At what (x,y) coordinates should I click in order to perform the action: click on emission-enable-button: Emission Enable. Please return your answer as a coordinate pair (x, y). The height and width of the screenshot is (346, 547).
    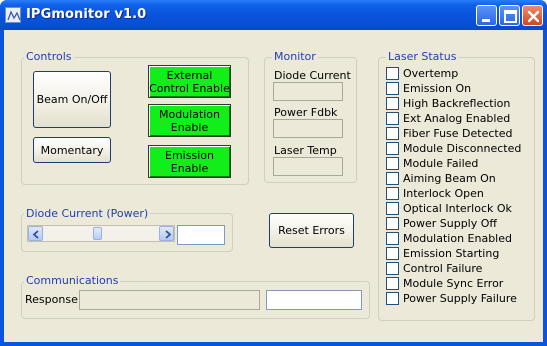
    Looking at the image, I should click on (189, 161).